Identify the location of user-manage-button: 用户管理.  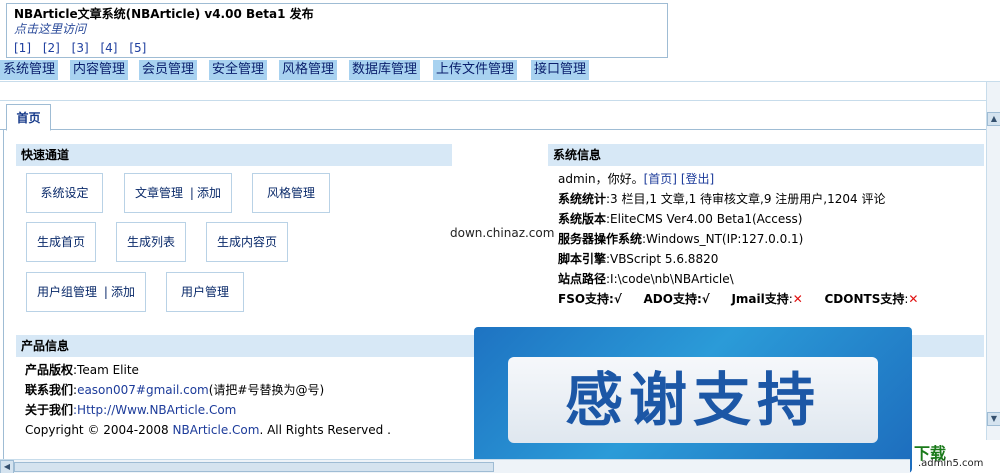
(205, 292).